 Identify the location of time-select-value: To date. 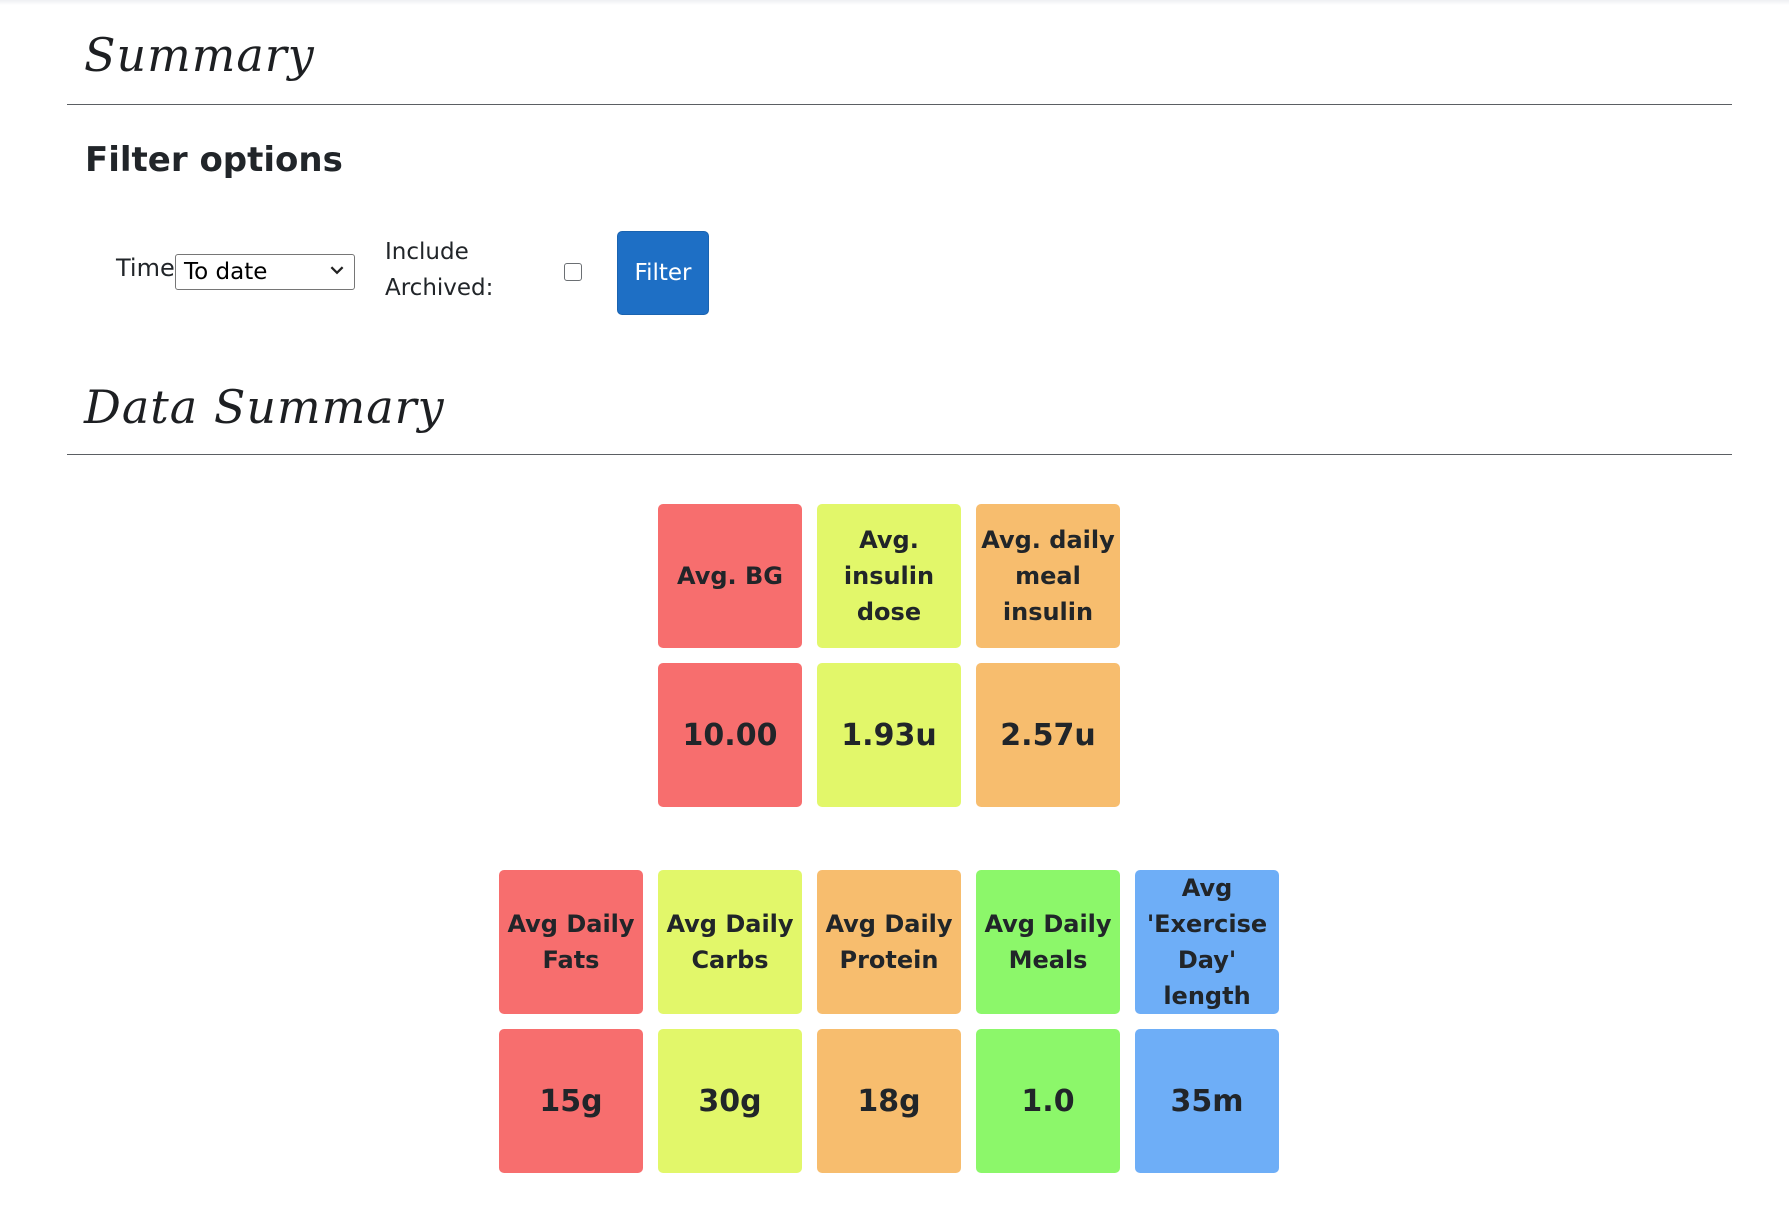
(226, 272).